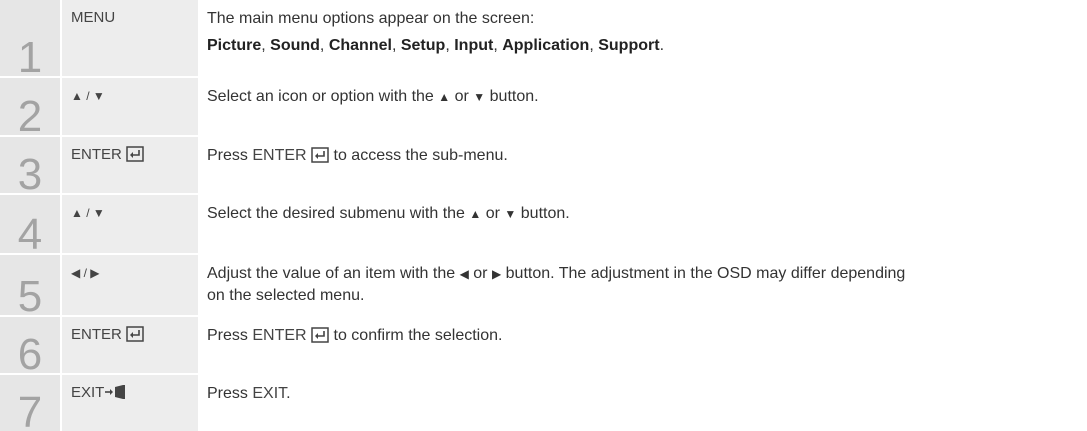 The height and width of the screenshot is (431, 1087). I want to click on step-key-label: MENU, so click(130, 38).